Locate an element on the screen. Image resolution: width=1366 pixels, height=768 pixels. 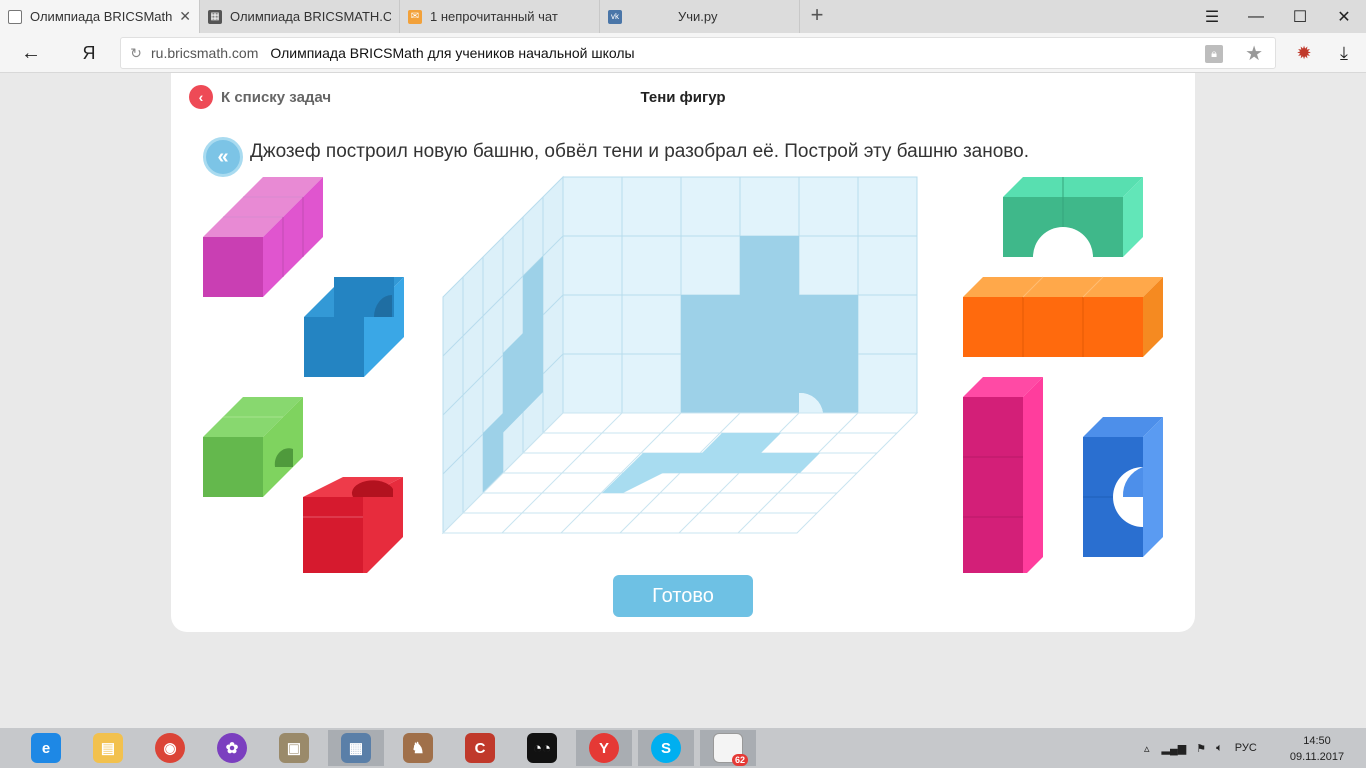
minimize-icon: — is located at coordinates (1256, 16).